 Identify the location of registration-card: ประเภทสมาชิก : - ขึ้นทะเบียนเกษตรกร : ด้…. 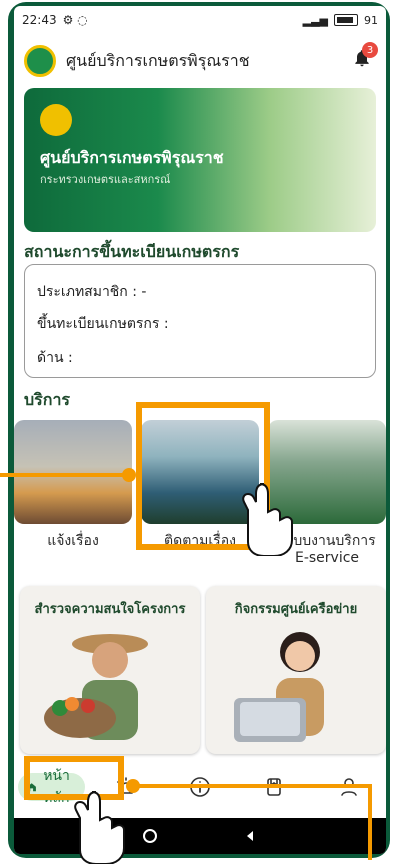
(200, 321).